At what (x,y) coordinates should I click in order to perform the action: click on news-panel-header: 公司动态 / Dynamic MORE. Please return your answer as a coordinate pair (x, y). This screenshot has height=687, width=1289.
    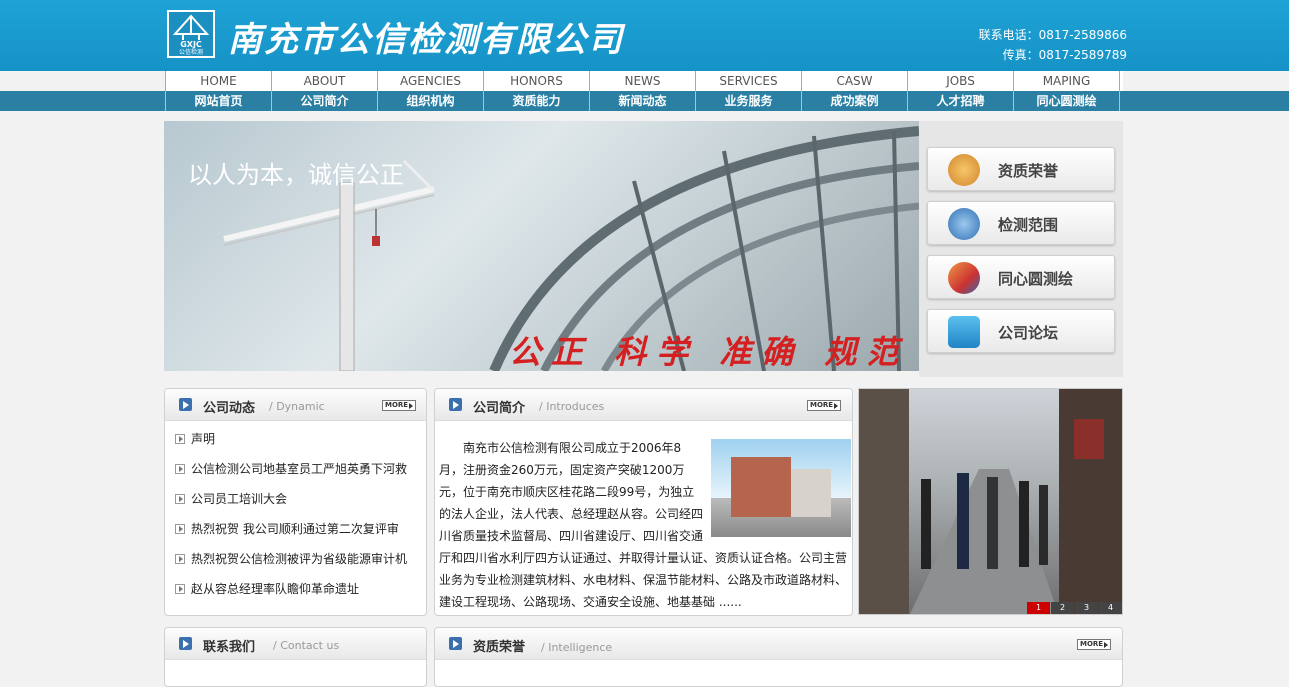
    Looking at the image, I should click on (295, 405).